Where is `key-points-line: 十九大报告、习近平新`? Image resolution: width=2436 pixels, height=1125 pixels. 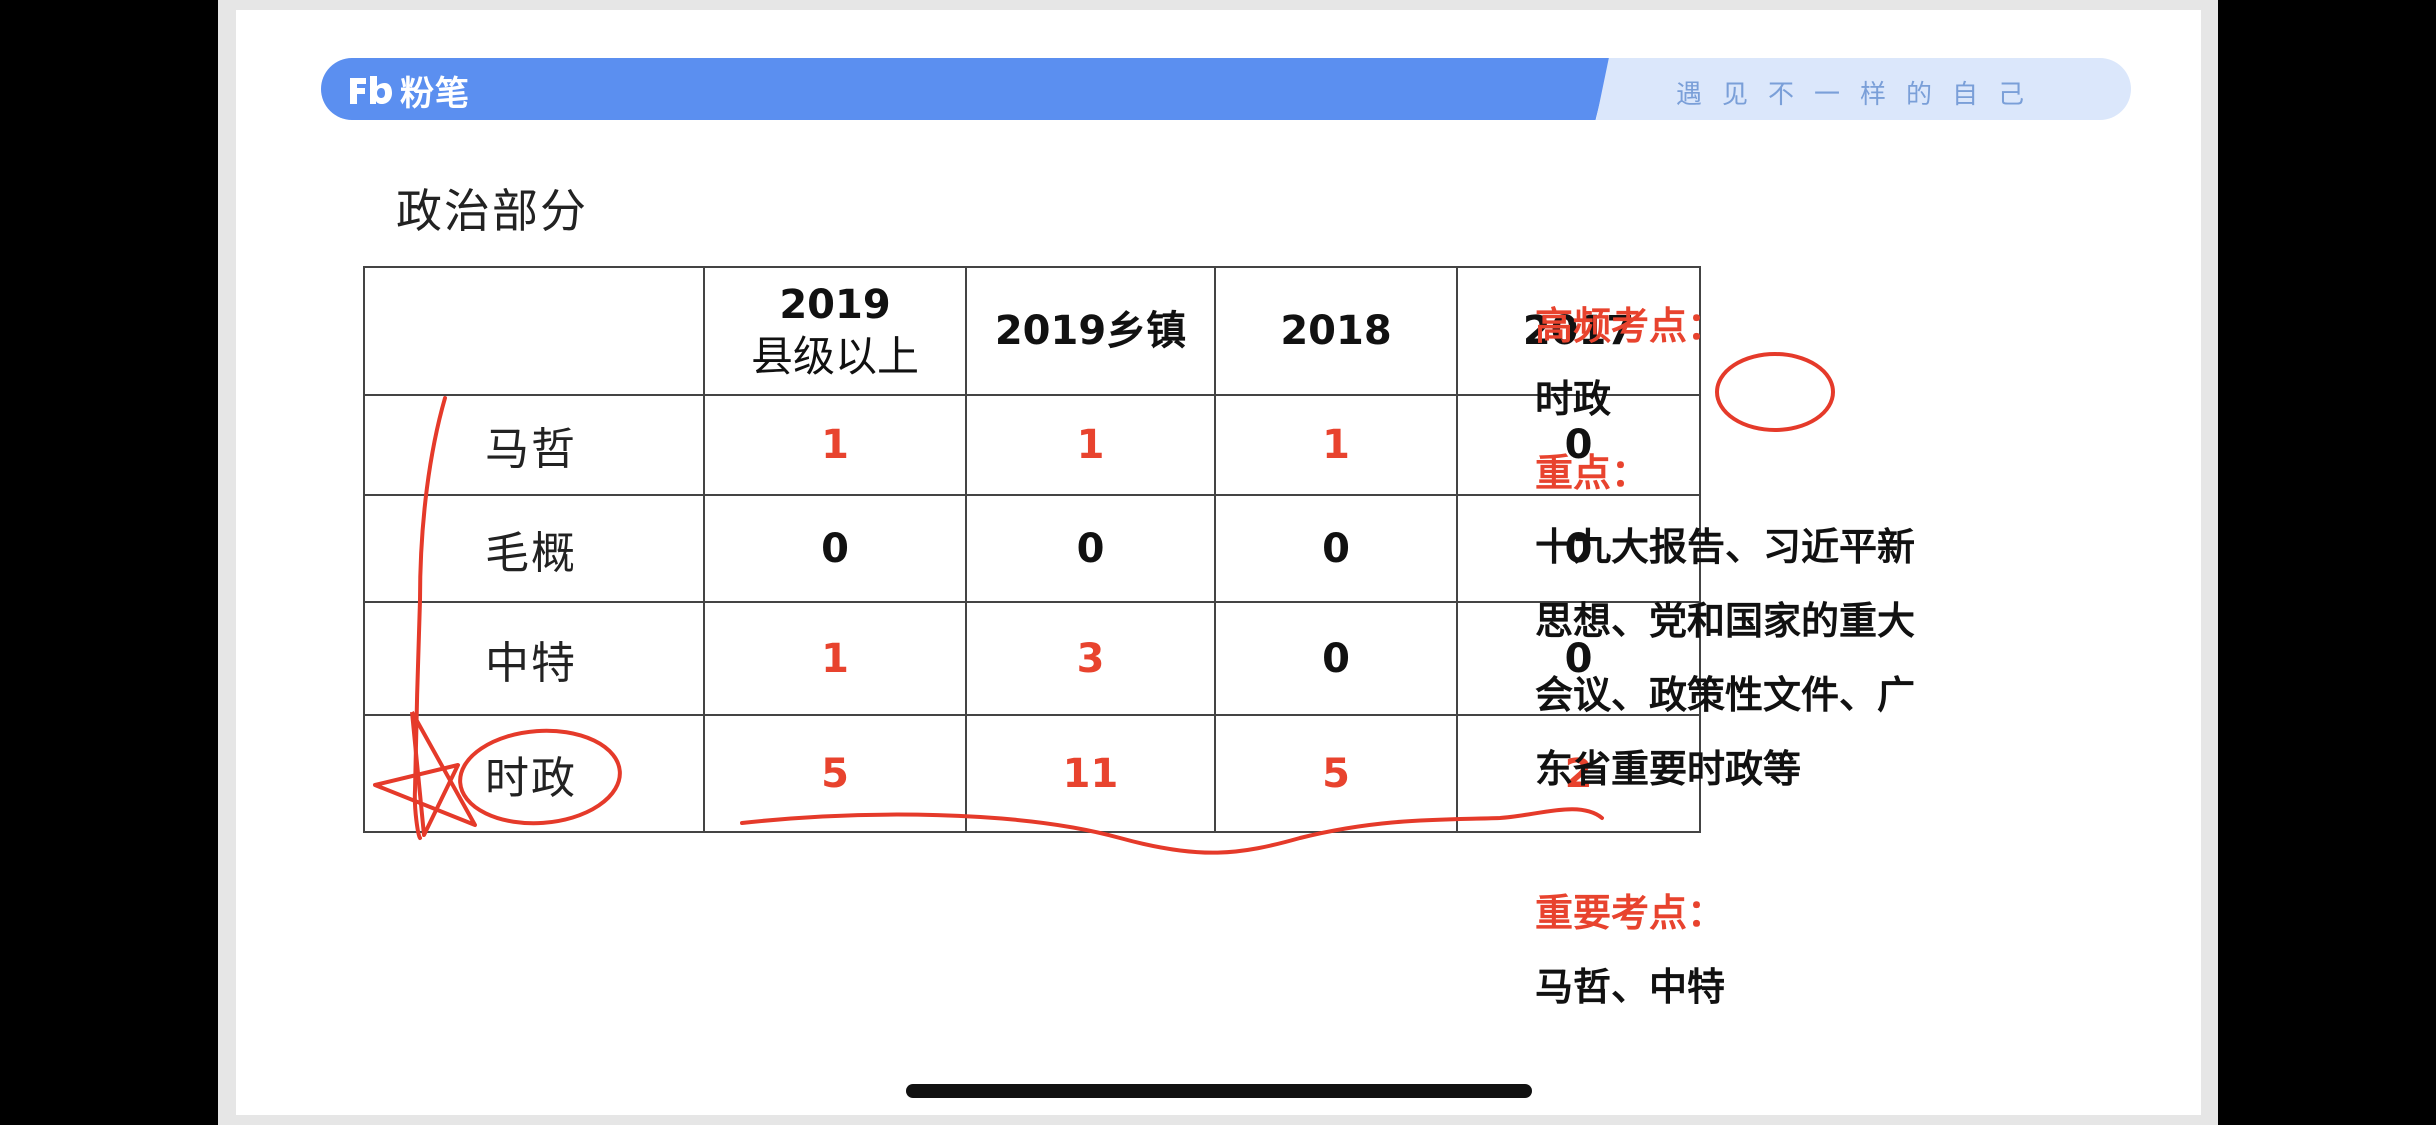
key-points-line: 十九大报告、习近平新 is located at coordinates (1725, 547).